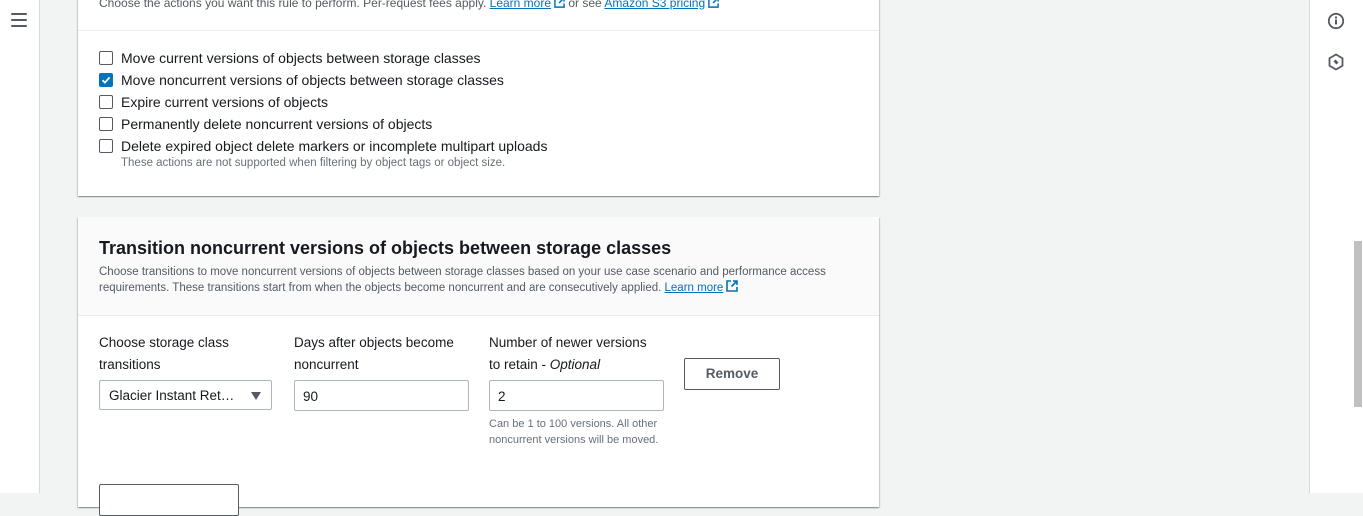  What do you see at coordinates (732, 374) in the screenshot?
I see `remove-button: Remove` at bounding box center [732, 374].